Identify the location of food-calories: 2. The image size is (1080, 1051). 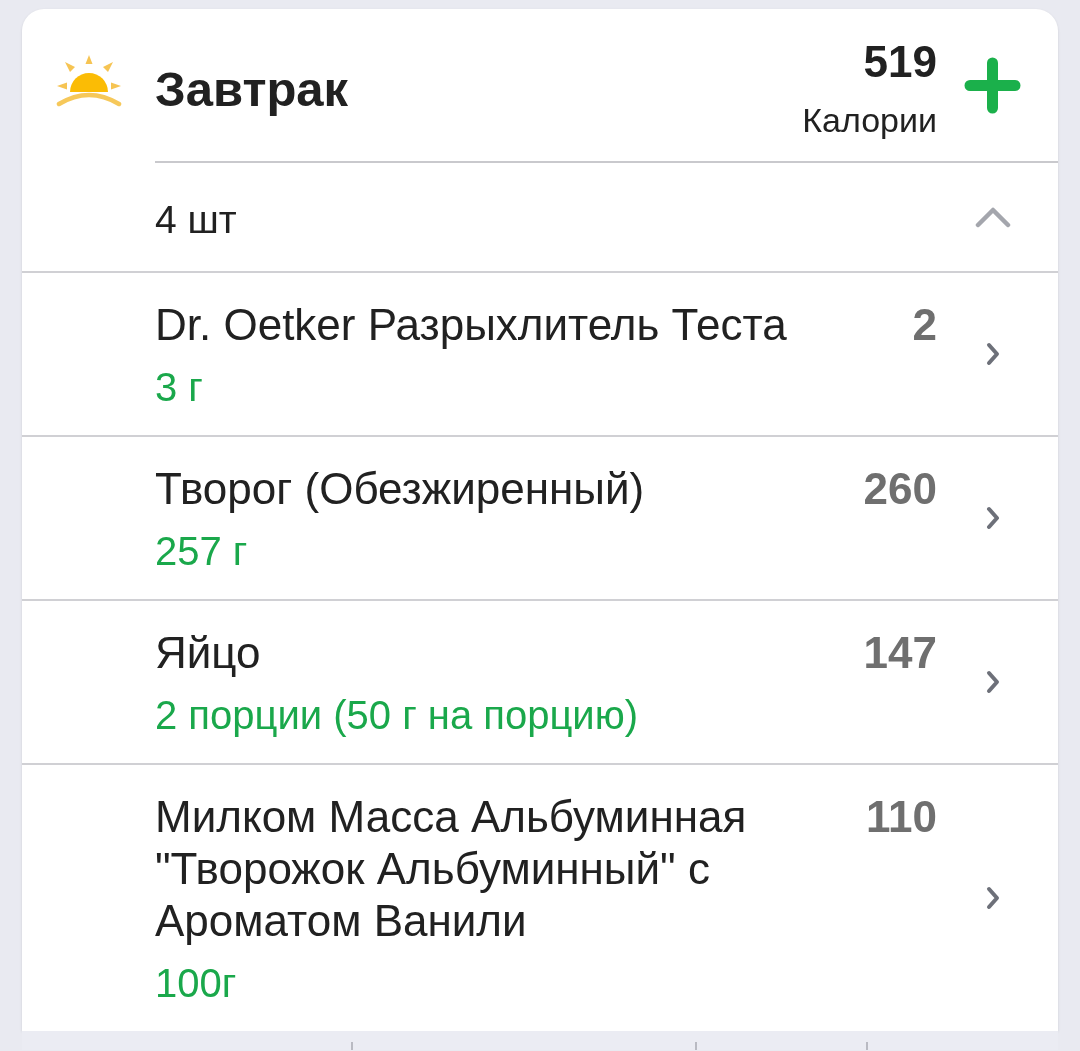
(924, 325).